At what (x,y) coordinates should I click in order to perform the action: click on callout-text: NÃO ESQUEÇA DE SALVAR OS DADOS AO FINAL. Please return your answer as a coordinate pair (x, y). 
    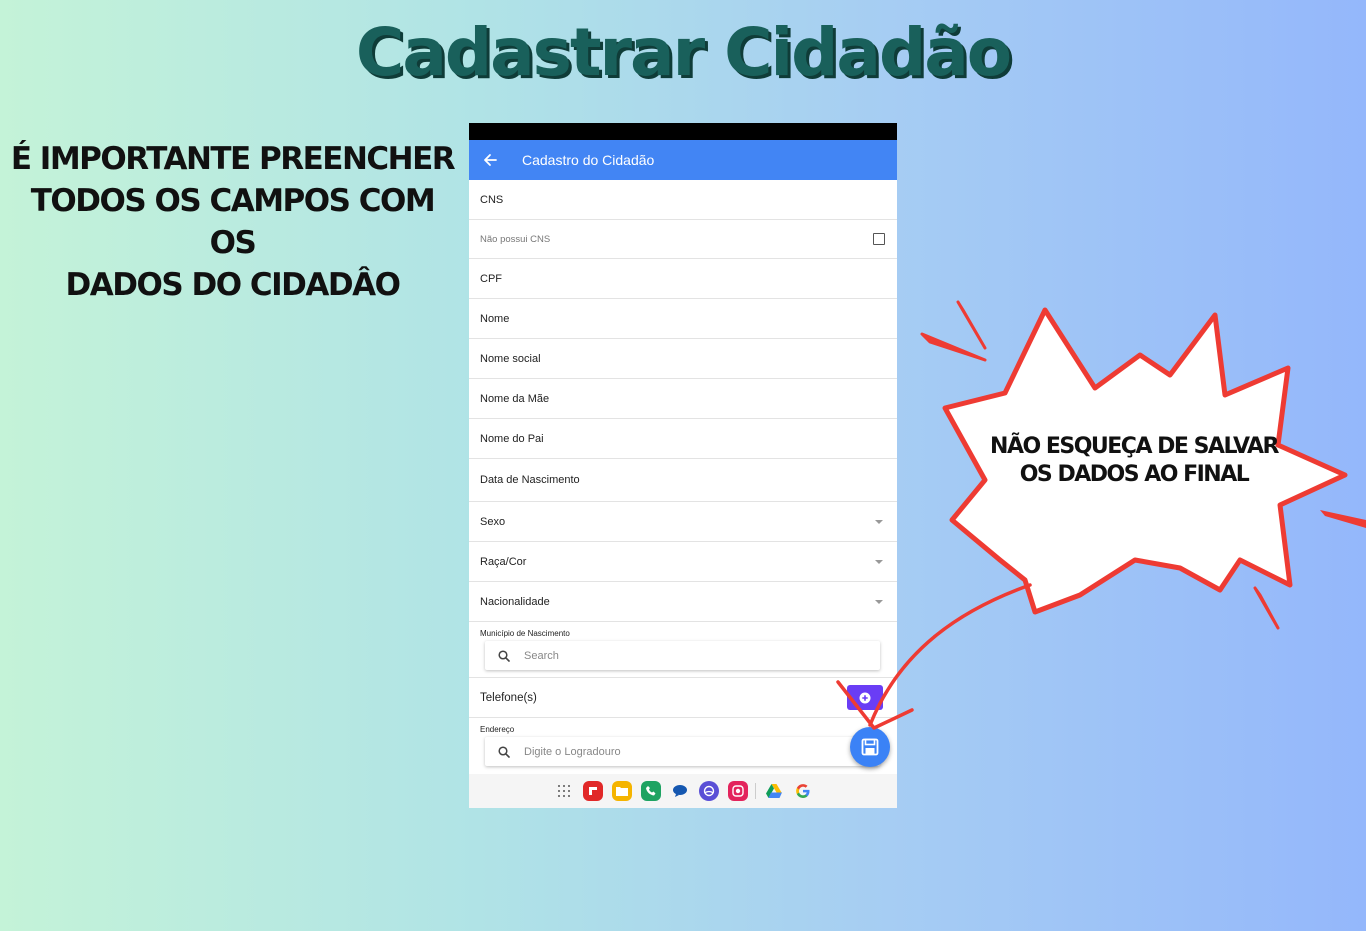
    Looking at the image, I should click on (1134, 461).